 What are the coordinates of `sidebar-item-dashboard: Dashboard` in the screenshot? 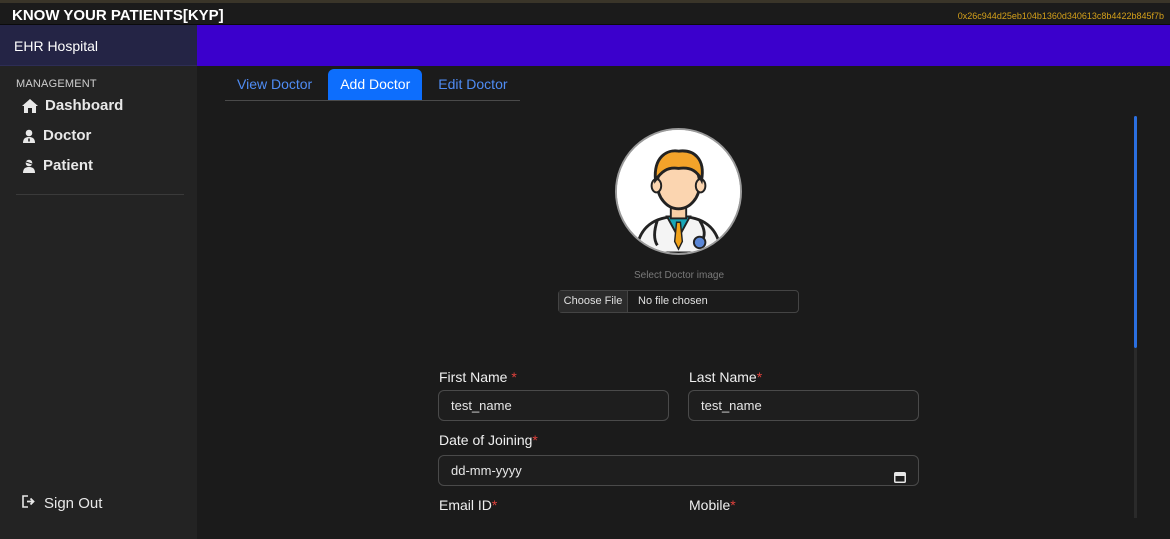 It's located at (72, 105).